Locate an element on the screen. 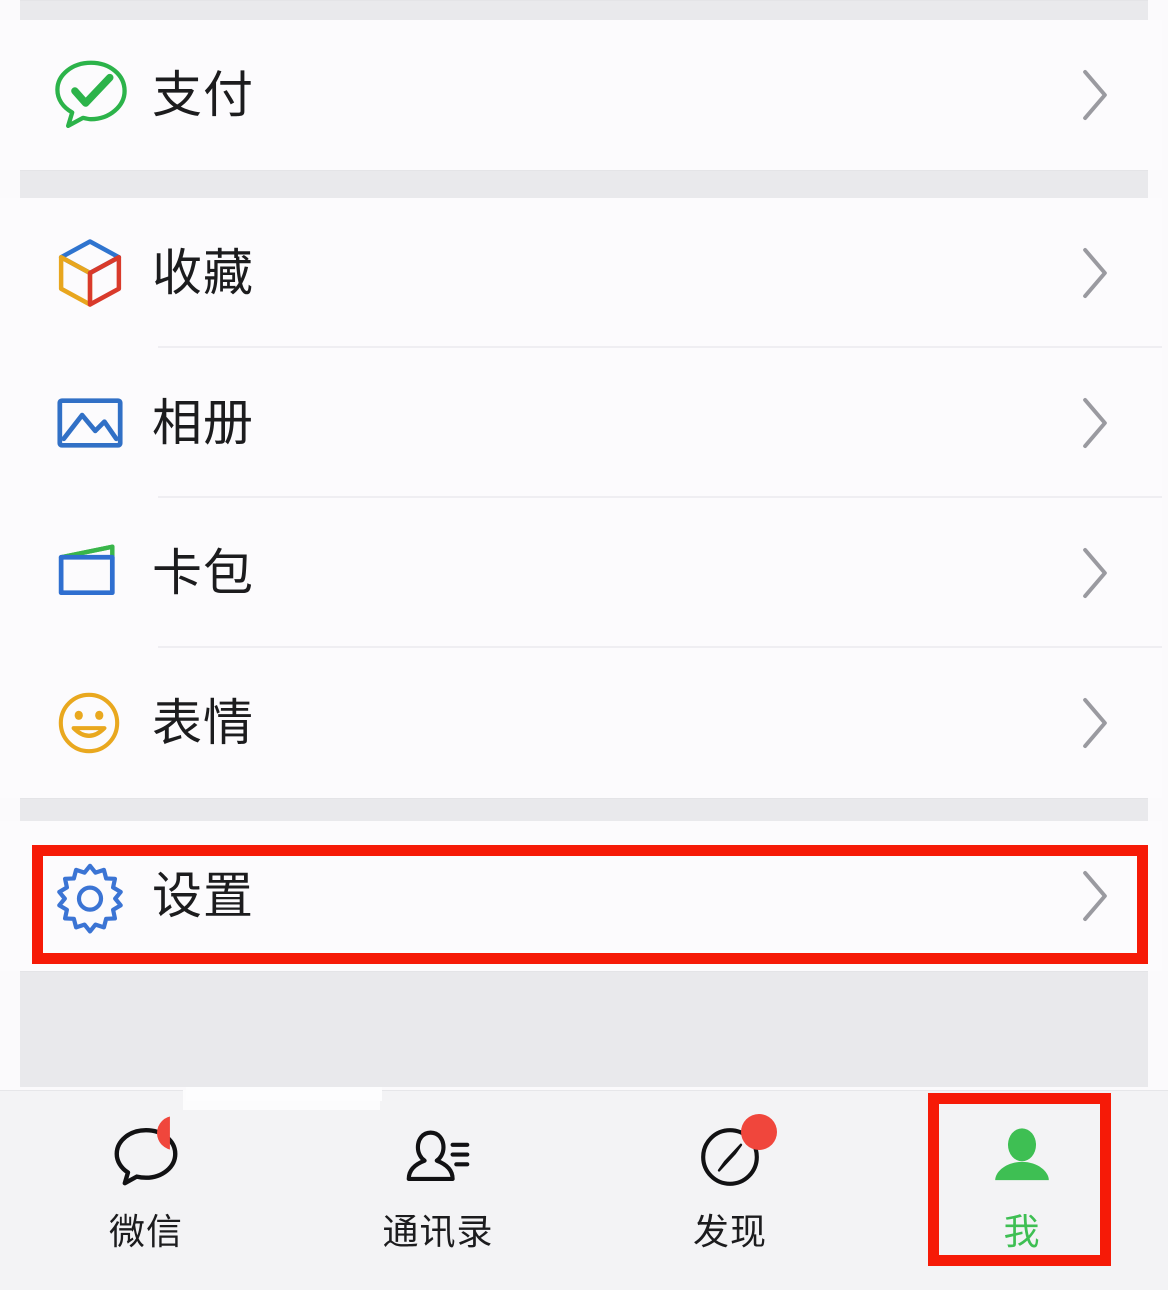 The image size is (1168, 1290). new-content-badge is located at coordinates (759, 1132).